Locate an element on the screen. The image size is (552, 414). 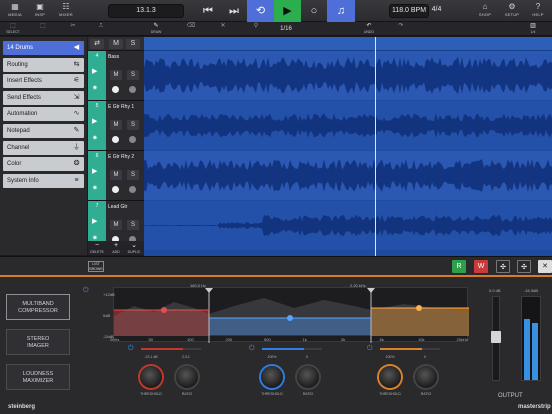
metronome-icon: ♫ is located at coordinates (341, 11).